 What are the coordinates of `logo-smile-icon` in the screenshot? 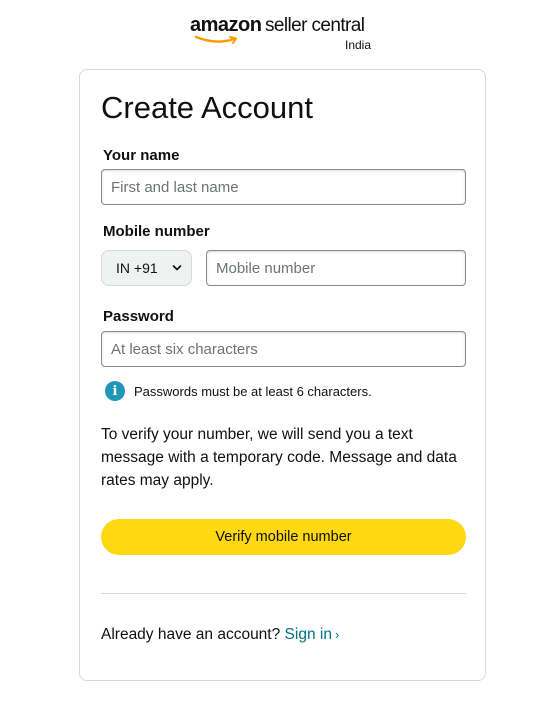 It's located at (215, 39).